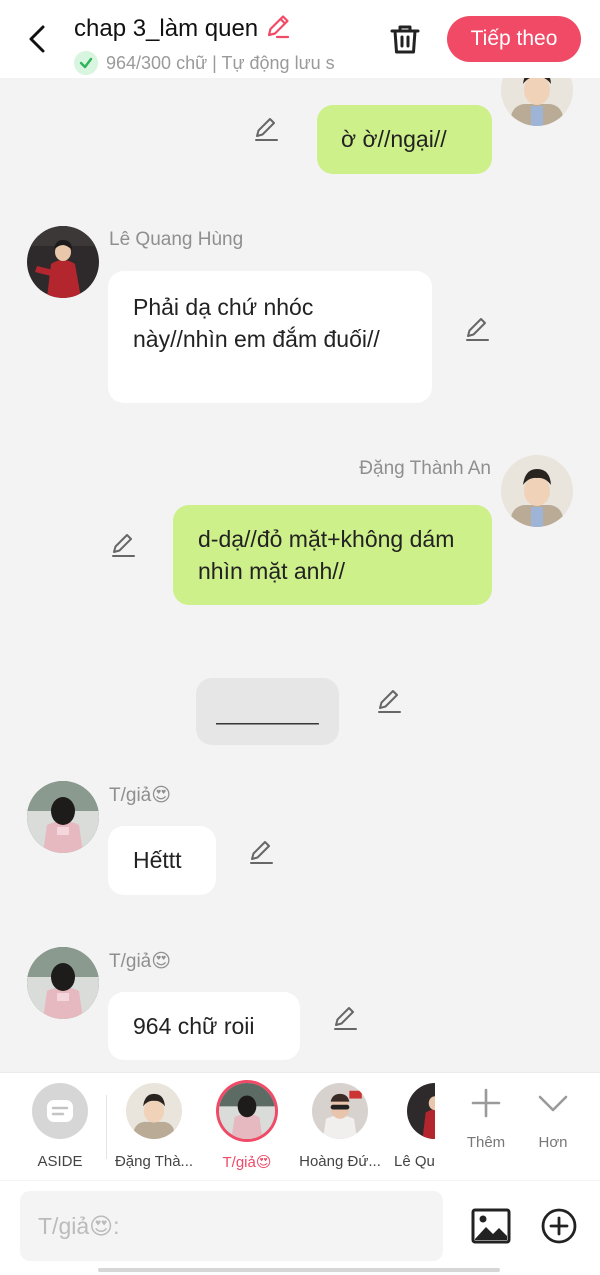 This screenshot has width=600, height=1275. I want to click on character-label: ASIDE, so click(60, 1161).